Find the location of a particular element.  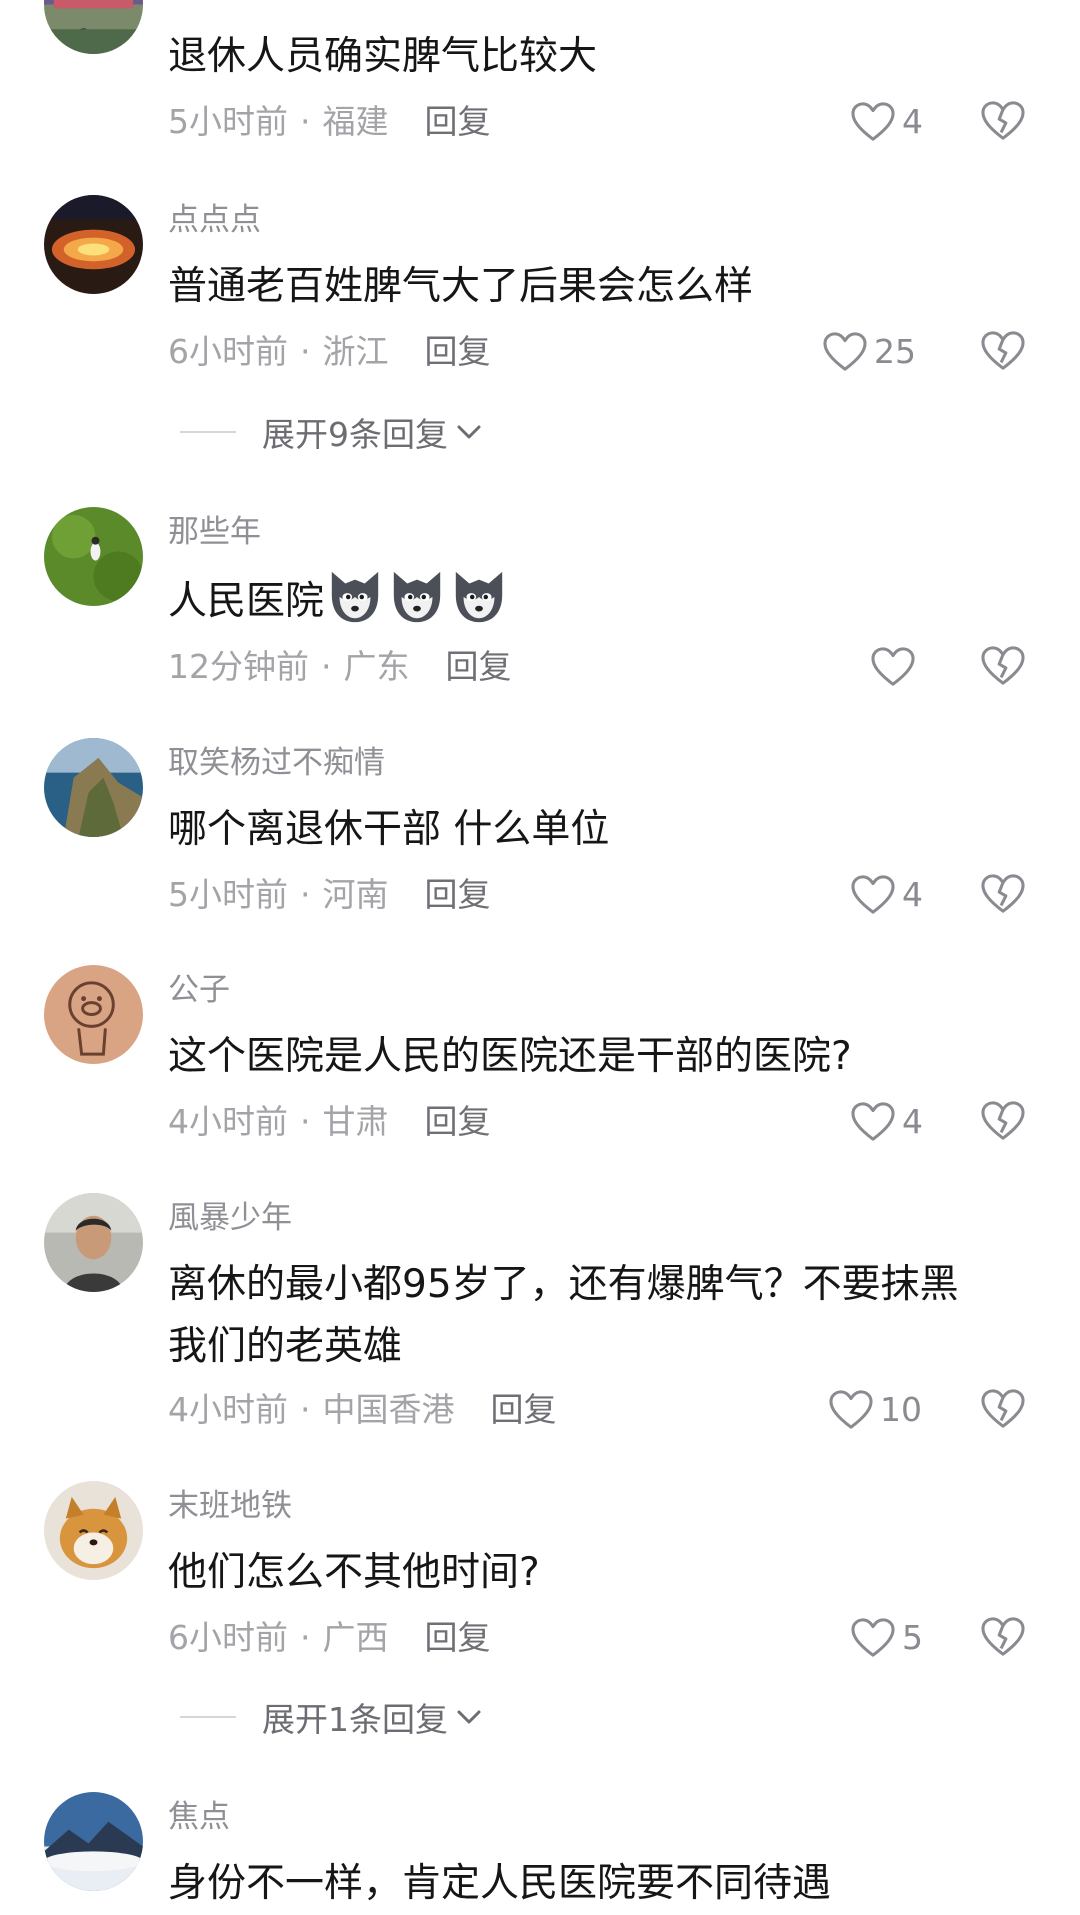

comment-location: 中国香港 is located at coordinates (388, 1409).